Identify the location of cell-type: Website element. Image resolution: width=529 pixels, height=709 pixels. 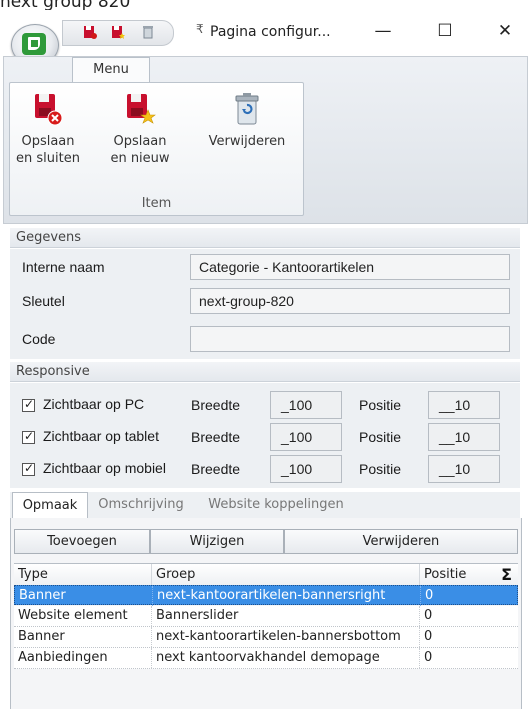
(83, 616).